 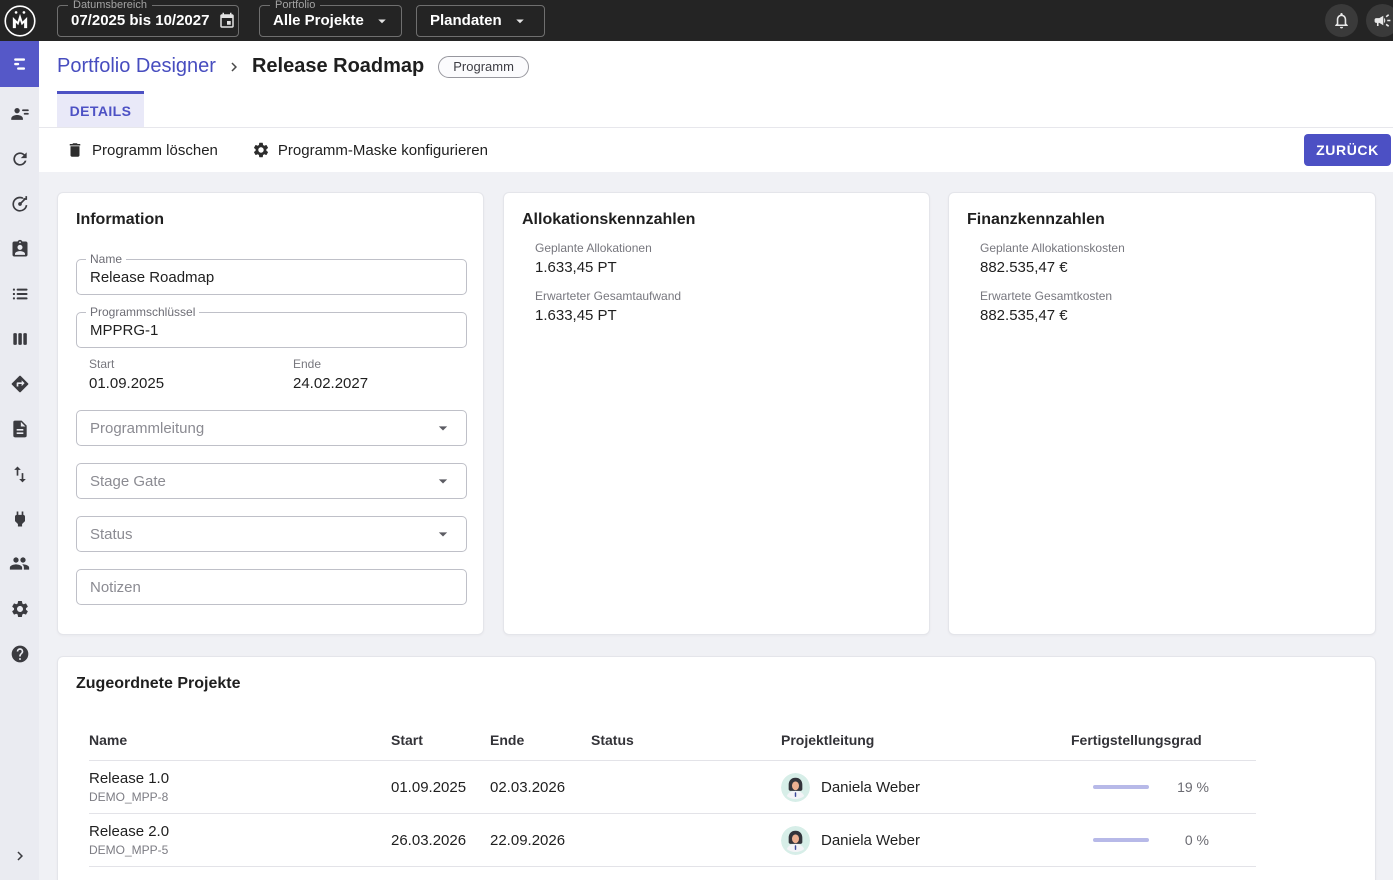 What do you see at coordinates (155, 150) in the screenshot?
I see `delete-program-label: Programm löschen` at bounding box center [155, 150].